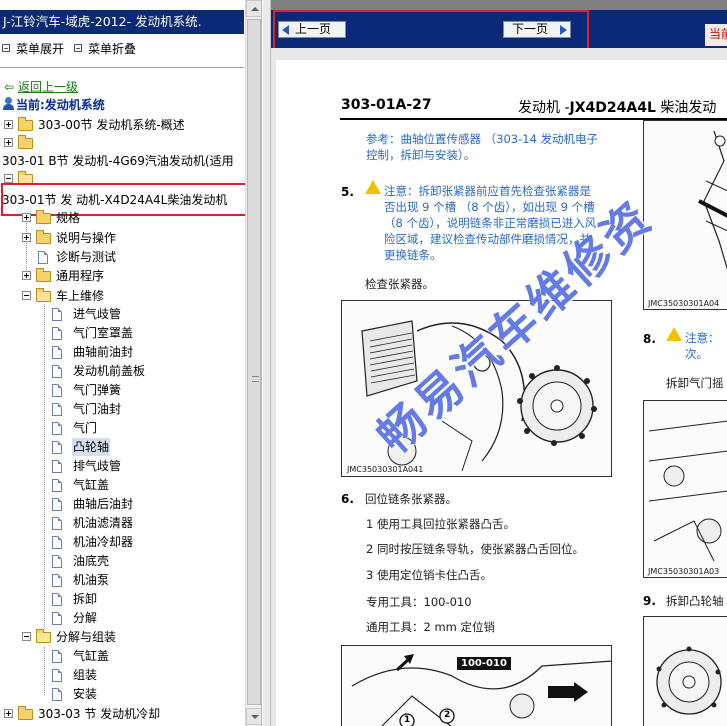 This screenshot has height=726, width=727. What do you see at coordinates (347, 499) in the screenshot?
I see `step-6-number: 6.` at bounding box center [347, 499].